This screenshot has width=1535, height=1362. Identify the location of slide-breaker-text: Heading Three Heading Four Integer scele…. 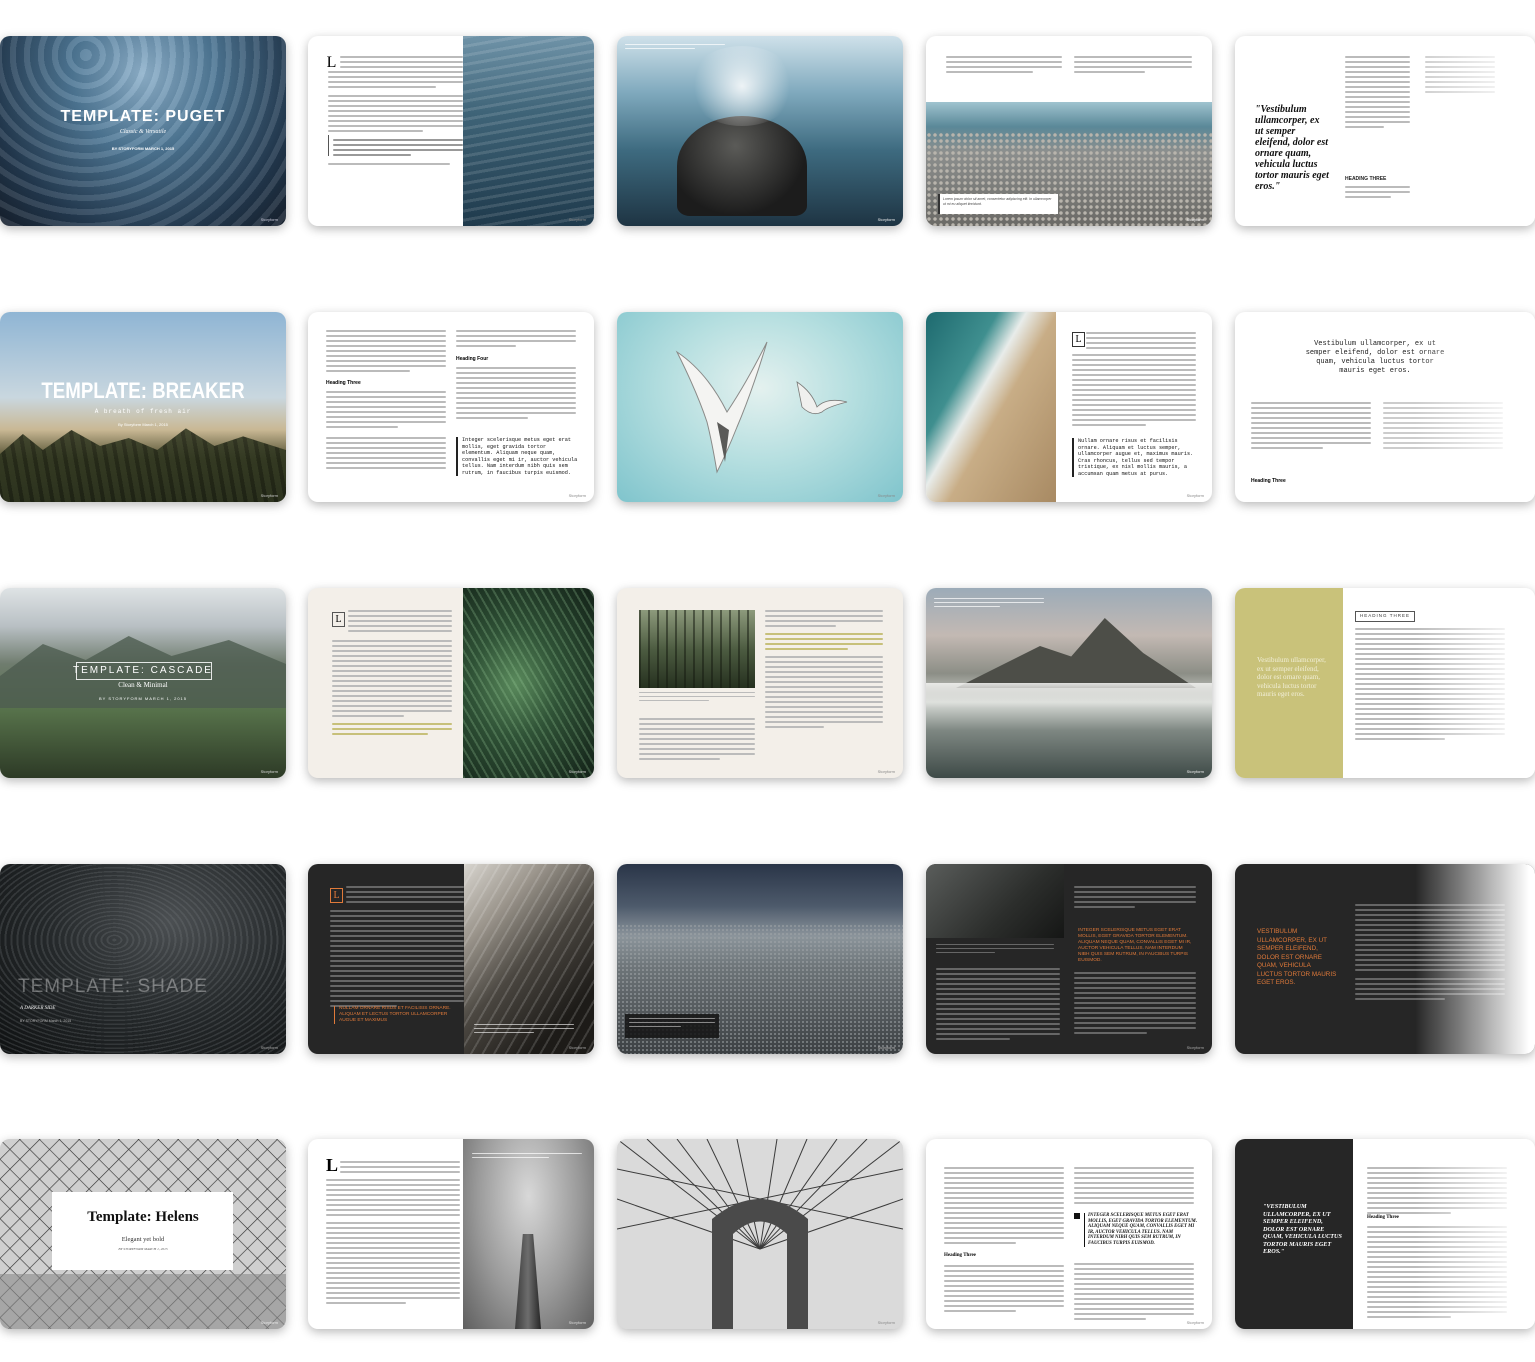
(451, 407).